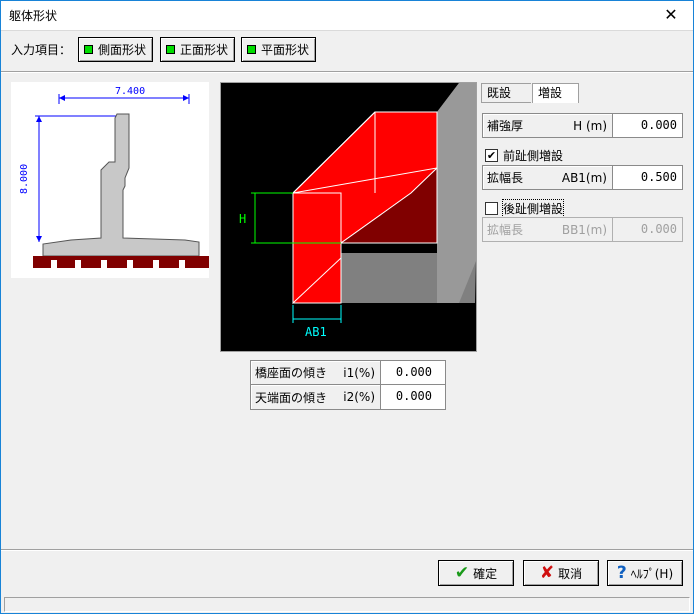 Image resolution: width=694 pixels, height=614 pixels. I want to click on tab-added: 増設, so click(555, 93).